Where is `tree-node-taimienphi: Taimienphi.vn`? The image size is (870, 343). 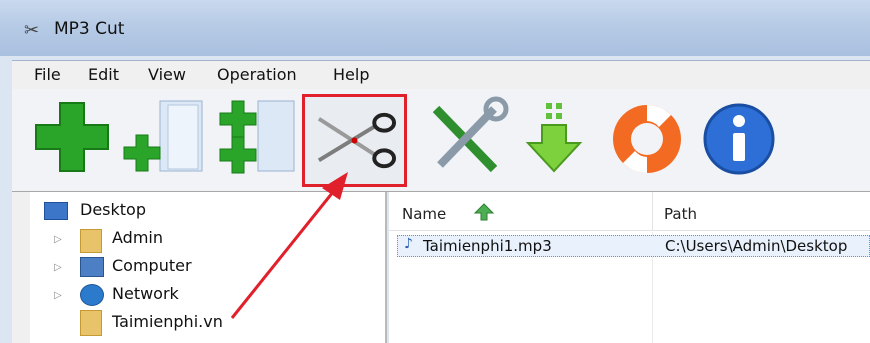 tree-node-taimienphi: Taimienphi.vn is located at coordinates (167, 321).